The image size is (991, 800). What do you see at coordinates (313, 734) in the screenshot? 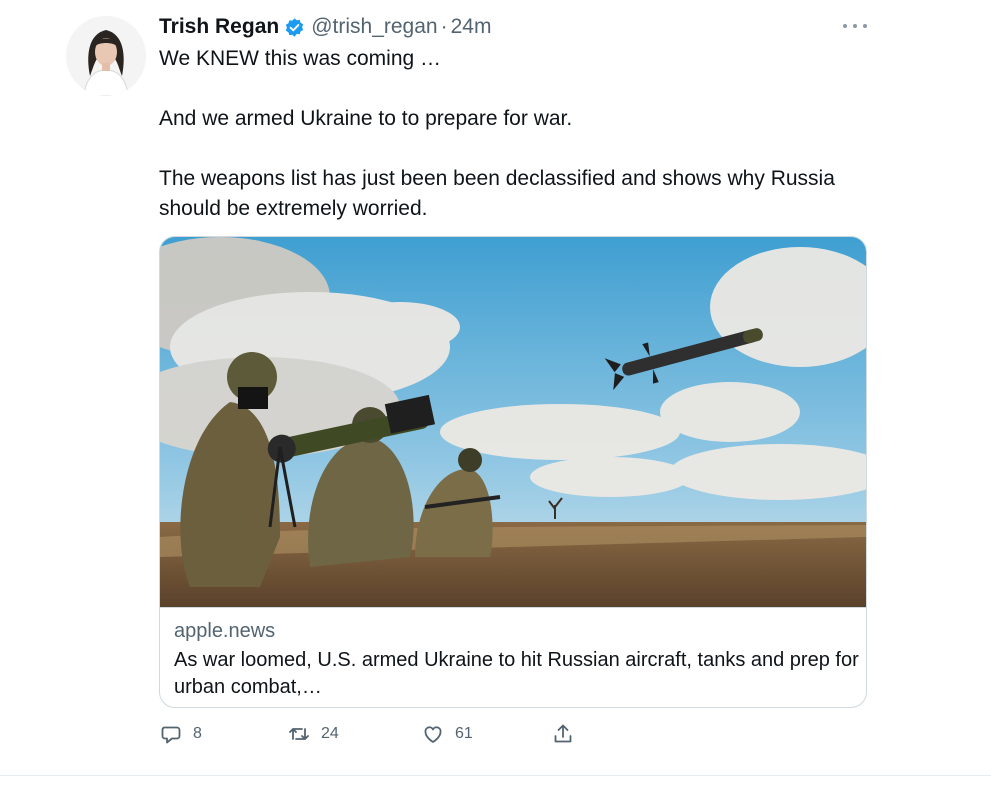
I see `retweet-button: 24` at bounding box center [313, 734].